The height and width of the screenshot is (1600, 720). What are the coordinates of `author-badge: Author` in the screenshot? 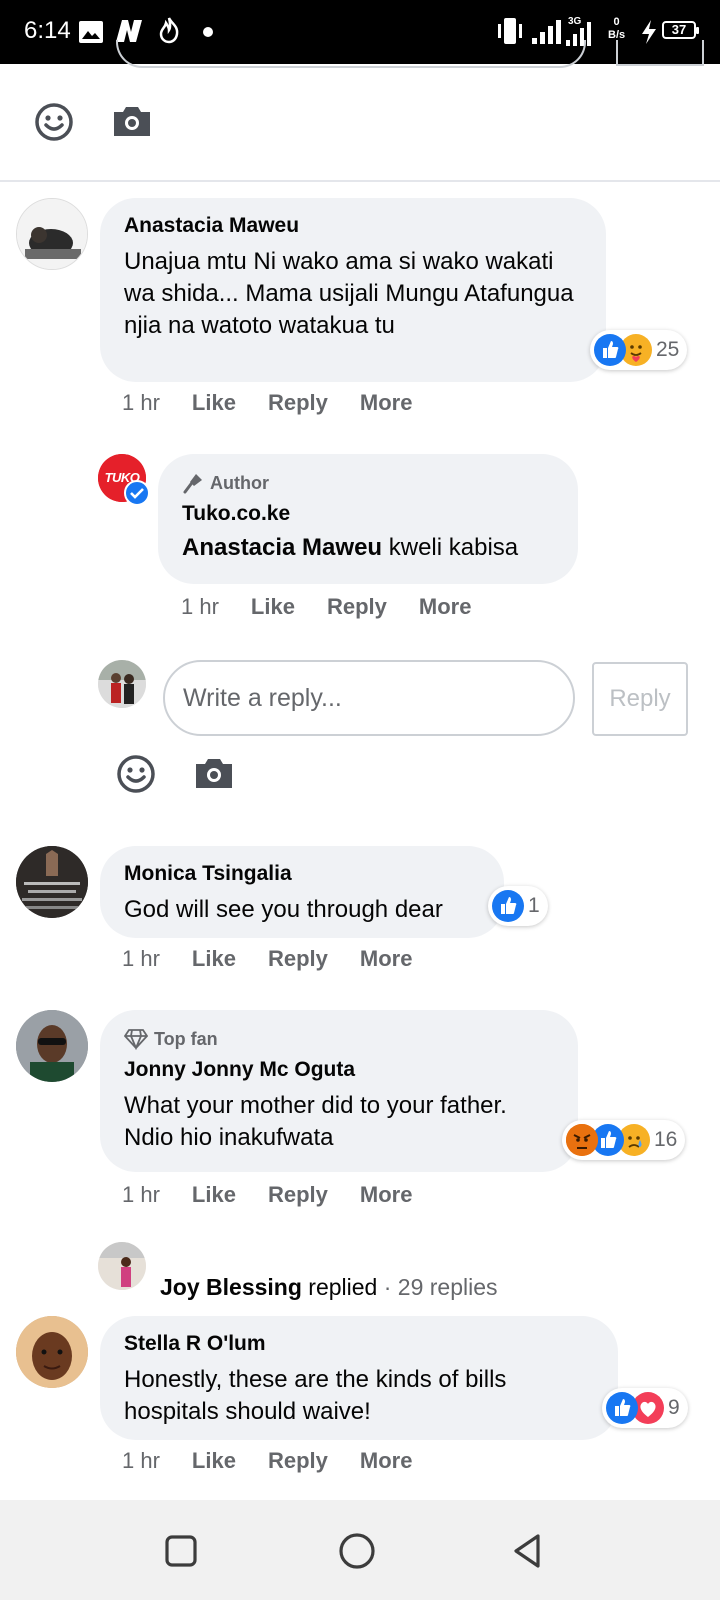 It's located at (368, 483).